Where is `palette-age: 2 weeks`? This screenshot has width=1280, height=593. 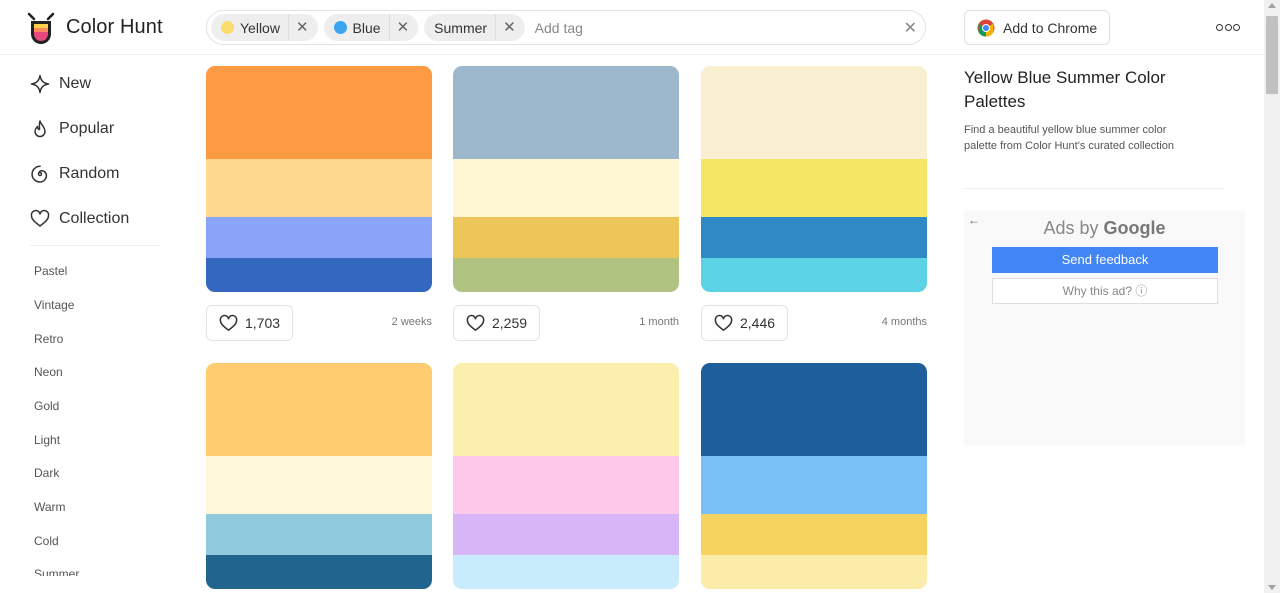 palette-age: 2 weeks is located at coordinates (411, 322).